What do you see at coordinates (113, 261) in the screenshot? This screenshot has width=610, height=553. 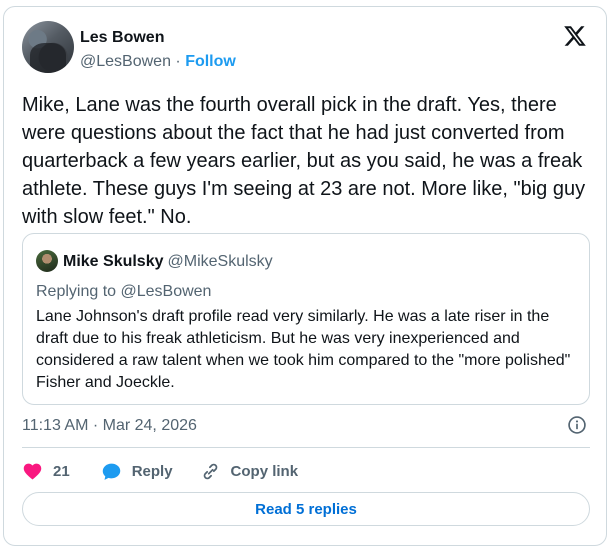 I see `quoted-author-name: Mike Skulsky` at bounding box center [113, 261].